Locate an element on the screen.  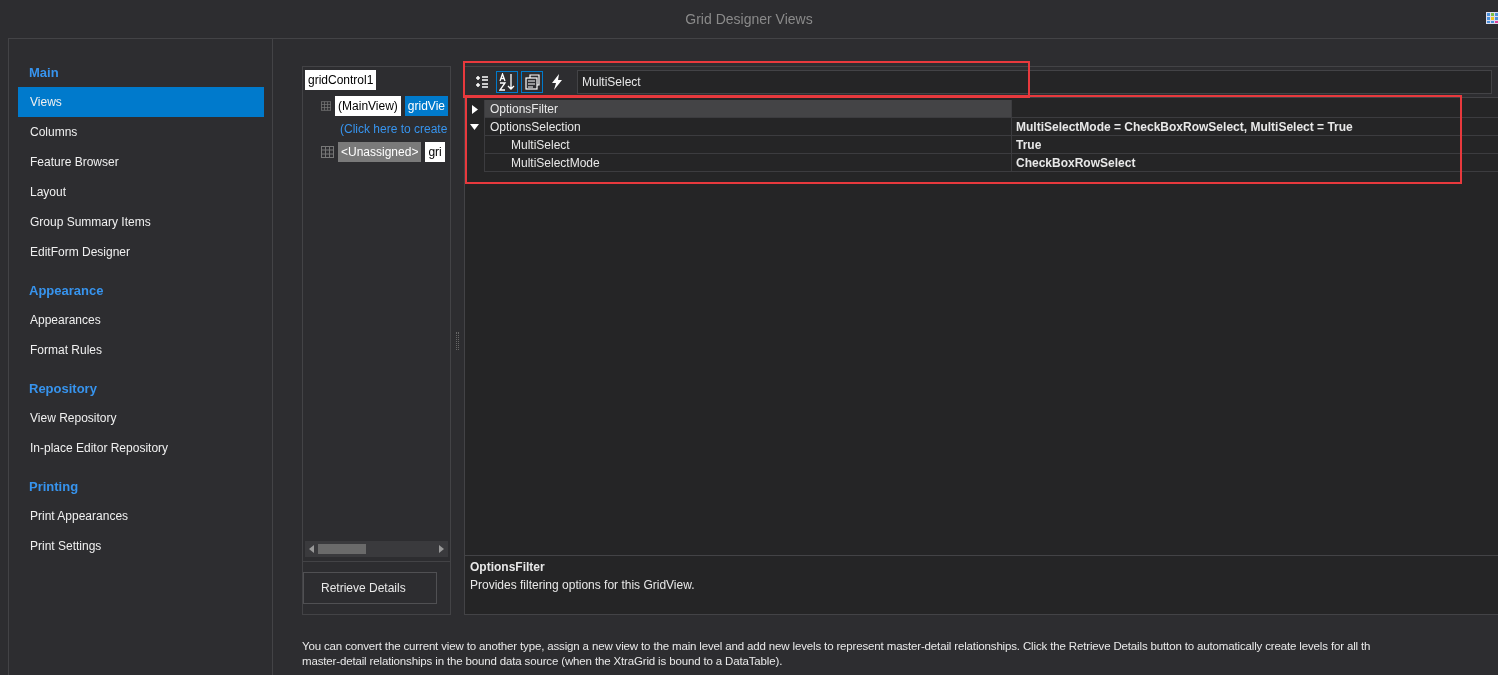
search-field: MultiSelect is located at coordinates (1034, 82).